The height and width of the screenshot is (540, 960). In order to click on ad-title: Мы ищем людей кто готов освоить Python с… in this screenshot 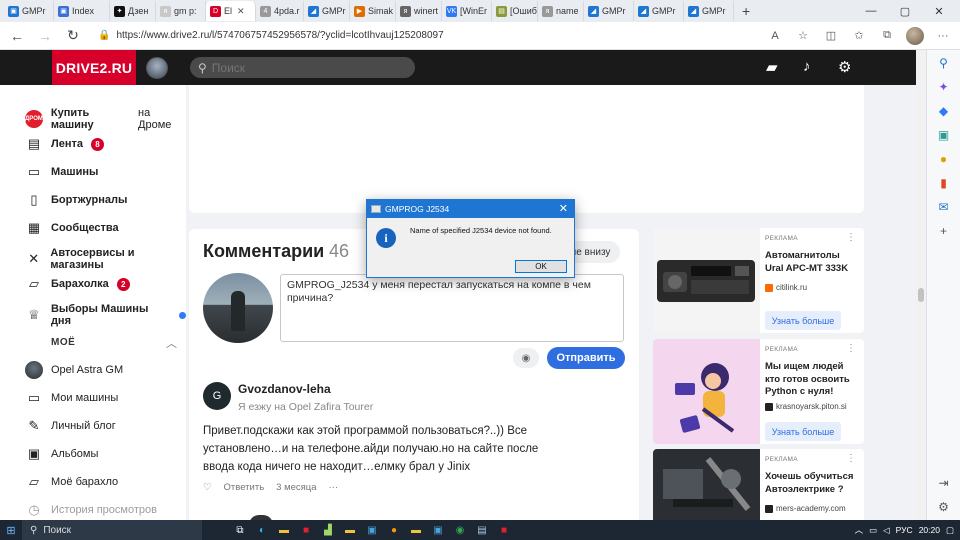, I will do `click(812, 380)`.